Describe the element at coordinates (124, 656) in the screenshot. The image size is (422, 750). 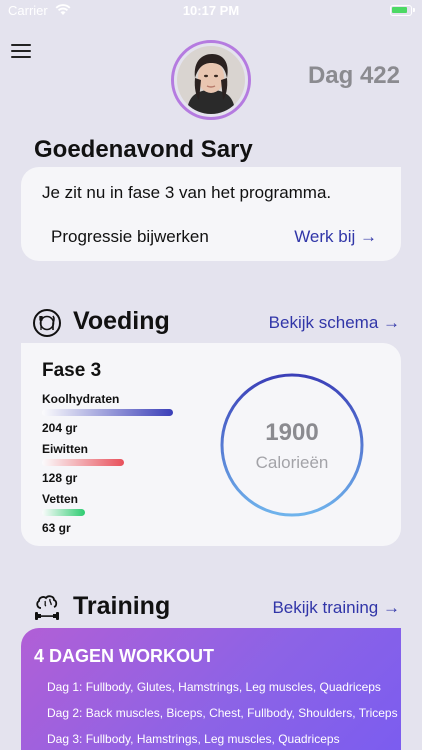
I see `workout-title: 4 DAGEN WORKOUT` at that location.